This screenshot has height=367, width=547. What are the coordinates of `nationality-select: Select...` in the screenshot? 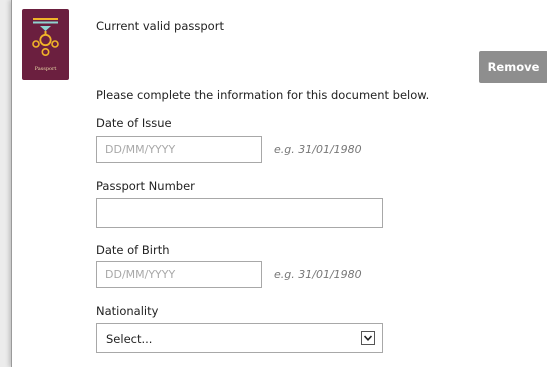 It's located at (239, 338).